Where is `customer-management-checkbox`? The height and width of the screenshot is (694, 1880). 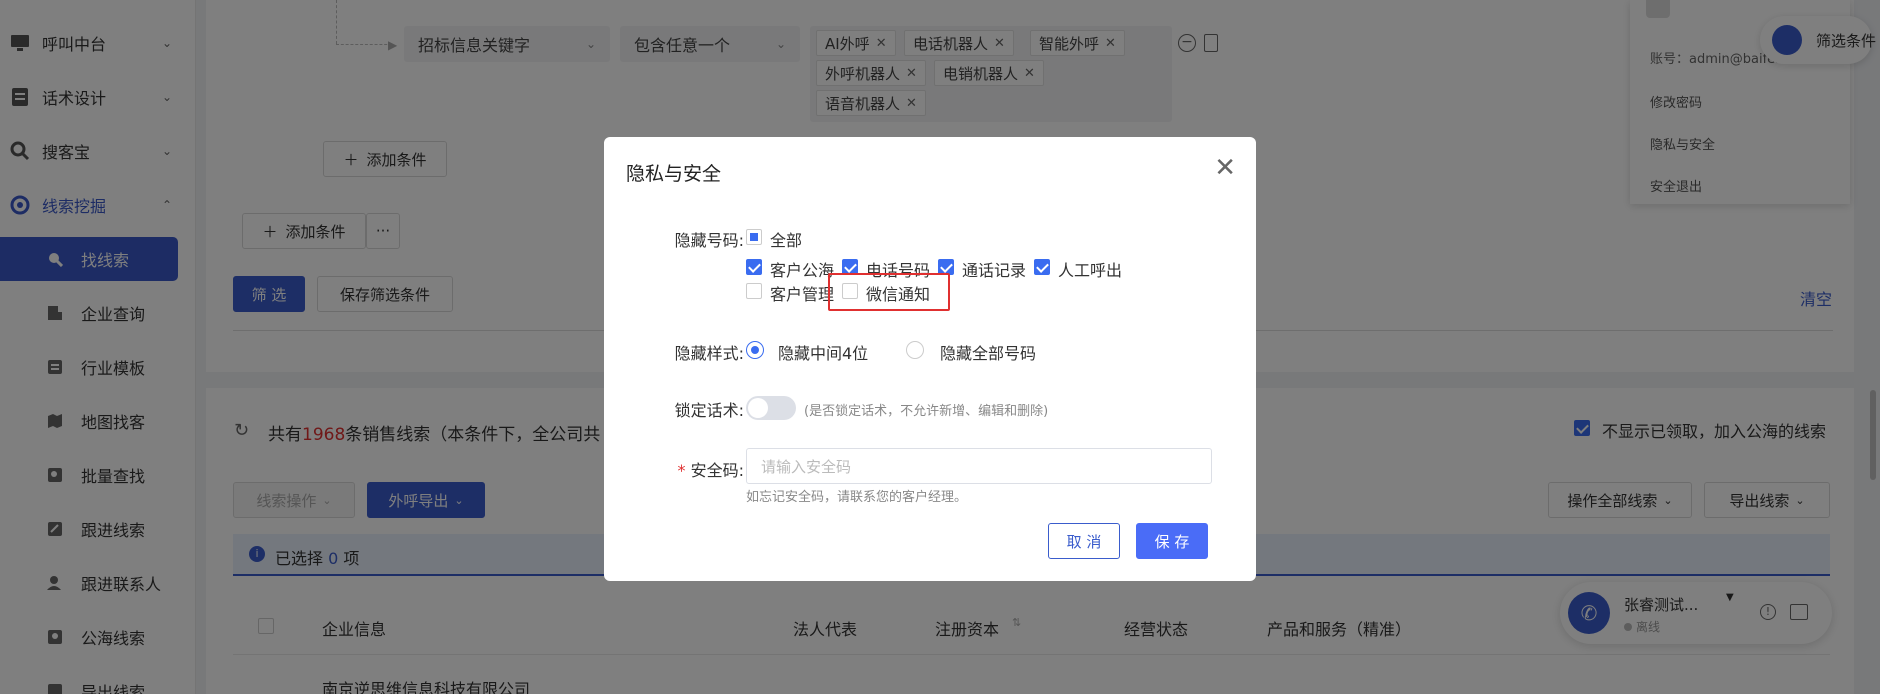 customer-management-checkbox is located at coordinates (754, 291).